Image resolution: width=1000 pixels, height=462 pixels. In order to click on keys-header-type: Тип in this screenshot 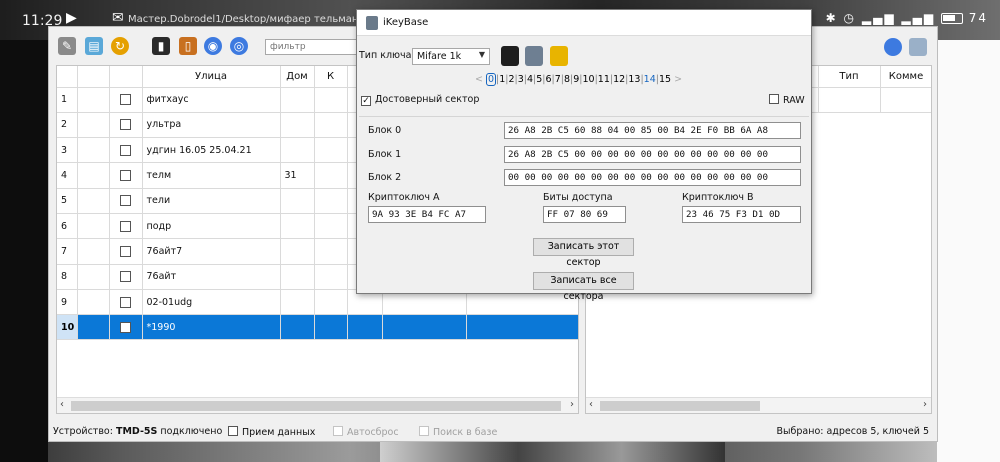, I will do `click(849, 77)`.